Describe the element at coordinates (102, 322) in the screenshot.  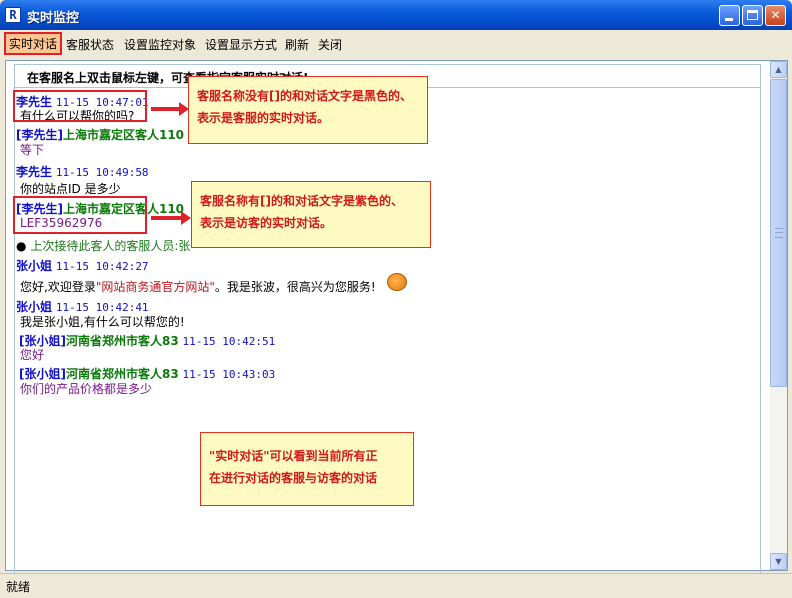
I see `chat-message-text: 我是张小姐,有什么可以帮您的!` at that location.